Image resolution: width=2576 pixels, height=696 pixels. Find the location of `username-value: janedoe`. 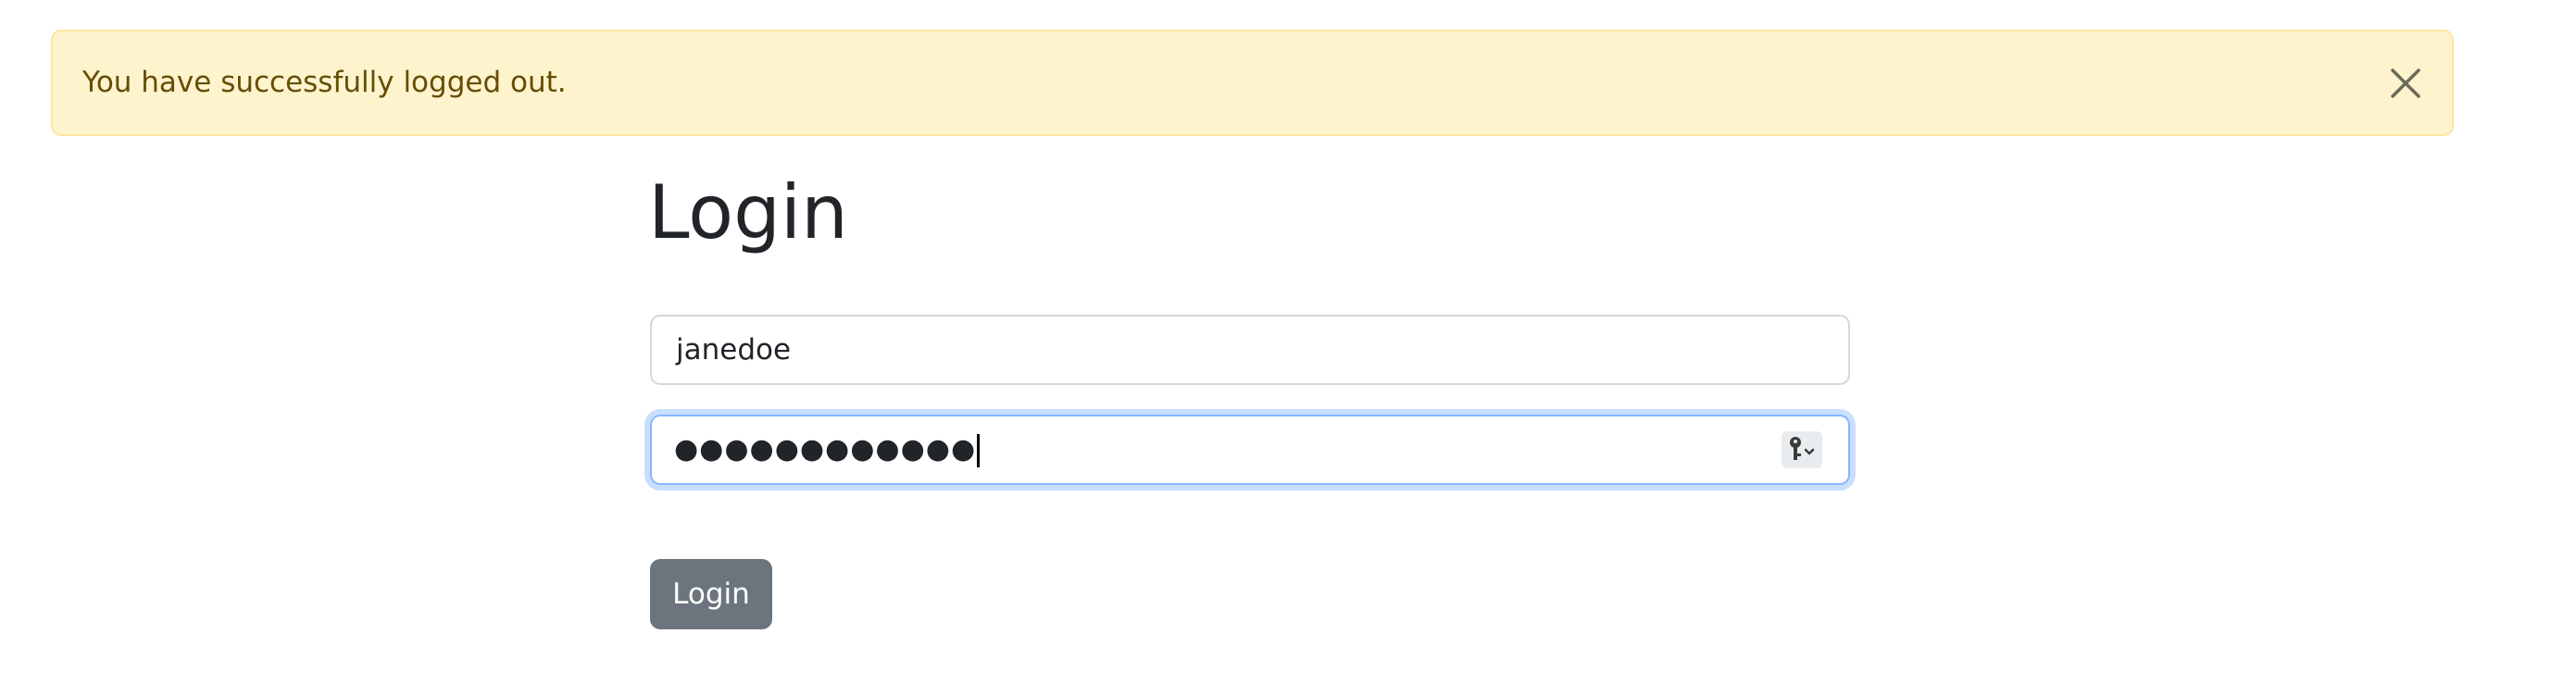

username-value: janedoe is located at coordinates (734, 350).